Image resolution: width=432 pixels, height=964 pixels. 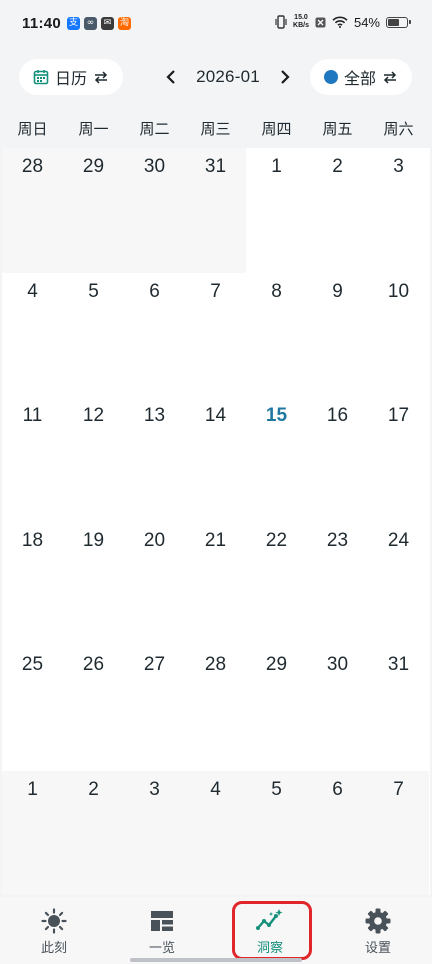 I want to click on prev-month-button, so click(x=171, y=77).